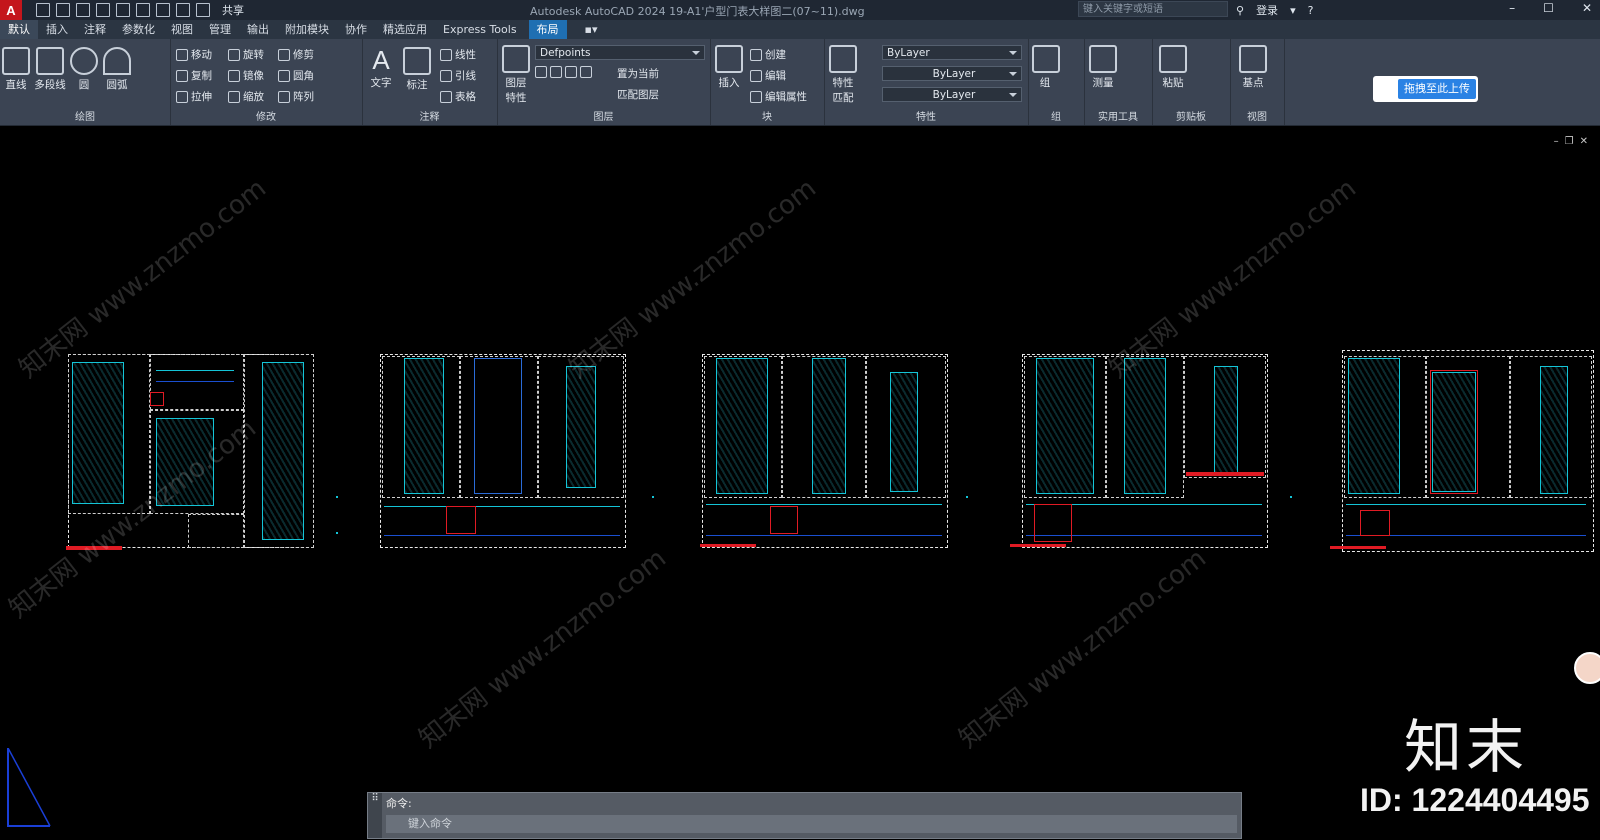 The width and height of the screenshot is (1600, 840). What do you see at coordinates (446, 75) in the screenshot?
I see `leader-icon` at bounding box center [446, 75].